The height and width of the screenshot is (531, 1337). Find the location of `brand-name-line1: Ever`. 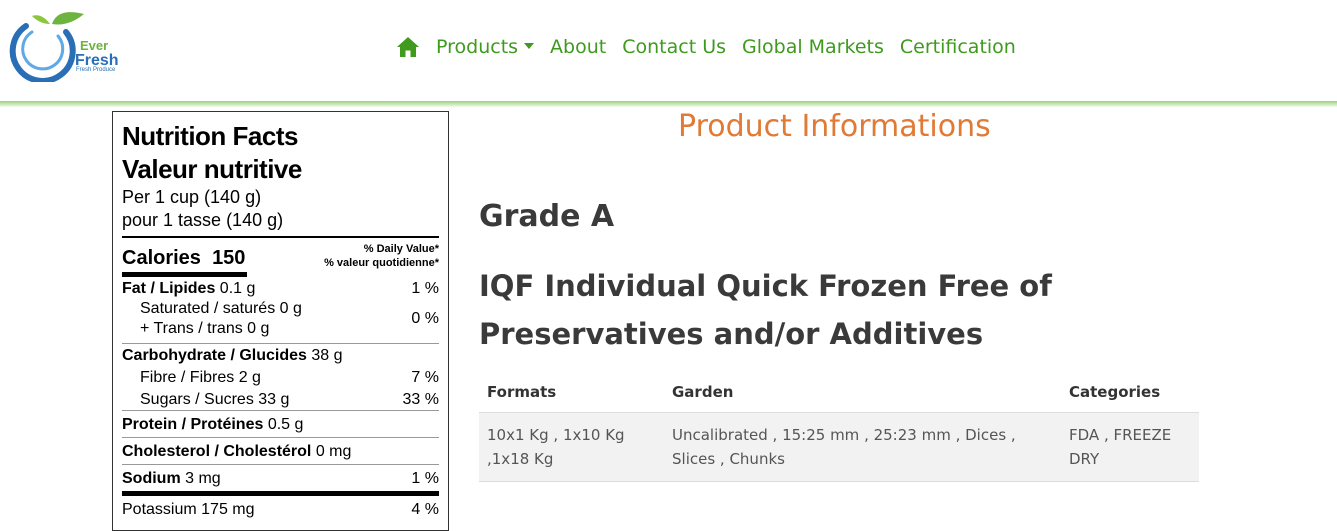

brand-name-line1: Ever is located at coordinates (94, 45).